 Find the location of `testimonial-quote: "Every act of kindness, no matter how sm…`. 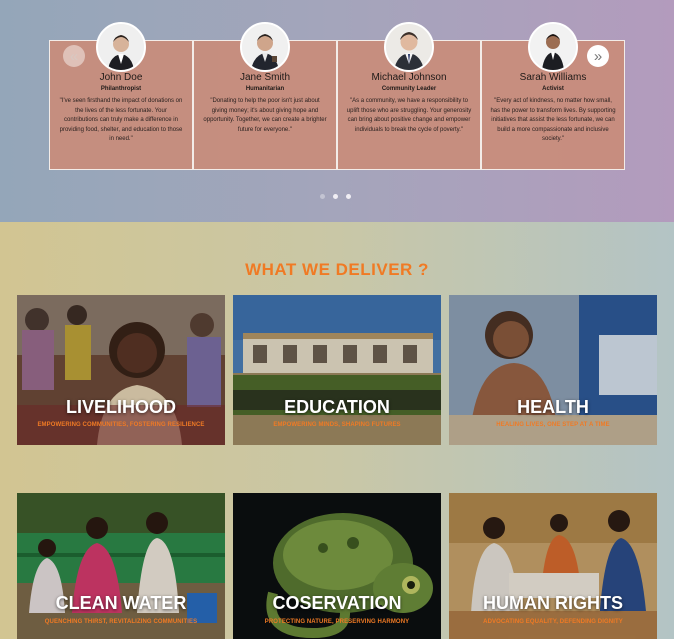

testimonial-quote: "Every act of kindness, no matter how sm… is located at coordinates (553, 120).